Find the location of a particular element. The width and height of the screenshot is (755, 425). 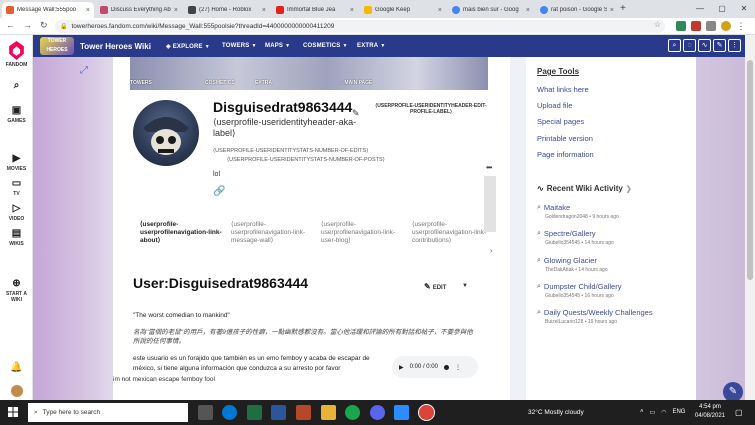

scroll-right-icon: › is located at coordinates (491, 251).